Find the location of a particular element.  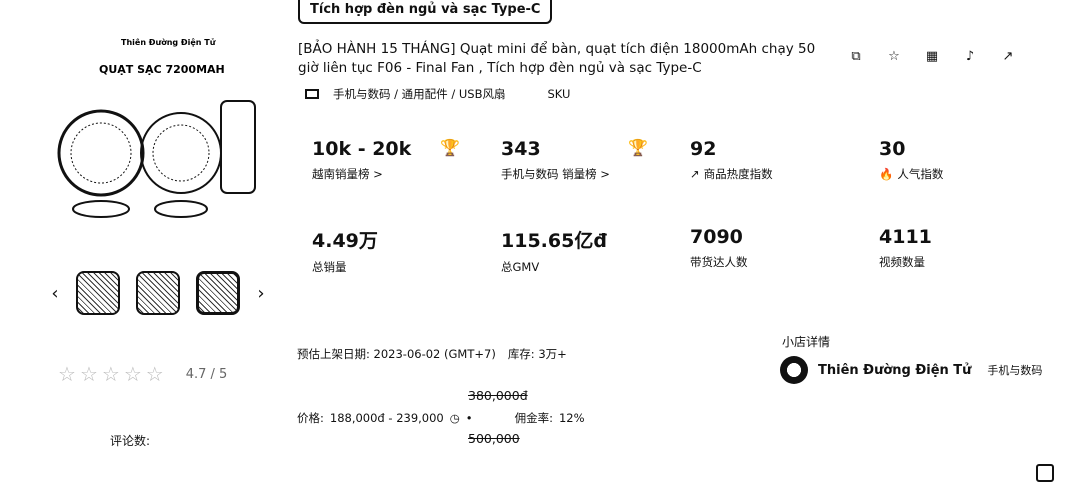

product-rating: ☆ ☆ ☆ ☆ ☆ 4.7 / 5 is located at coordinates (142, 374).